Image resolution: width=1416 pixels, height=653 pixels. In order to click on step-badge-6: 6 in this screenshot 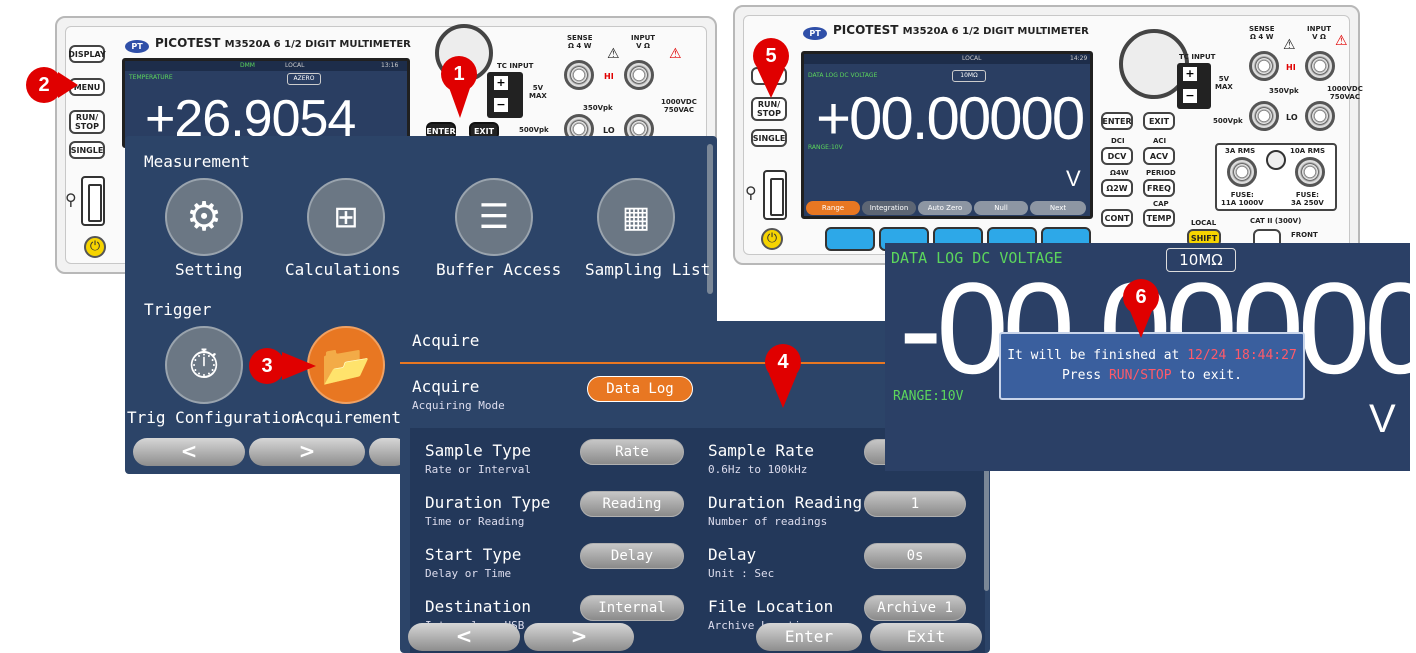, I will do `click(1141, 297)`.